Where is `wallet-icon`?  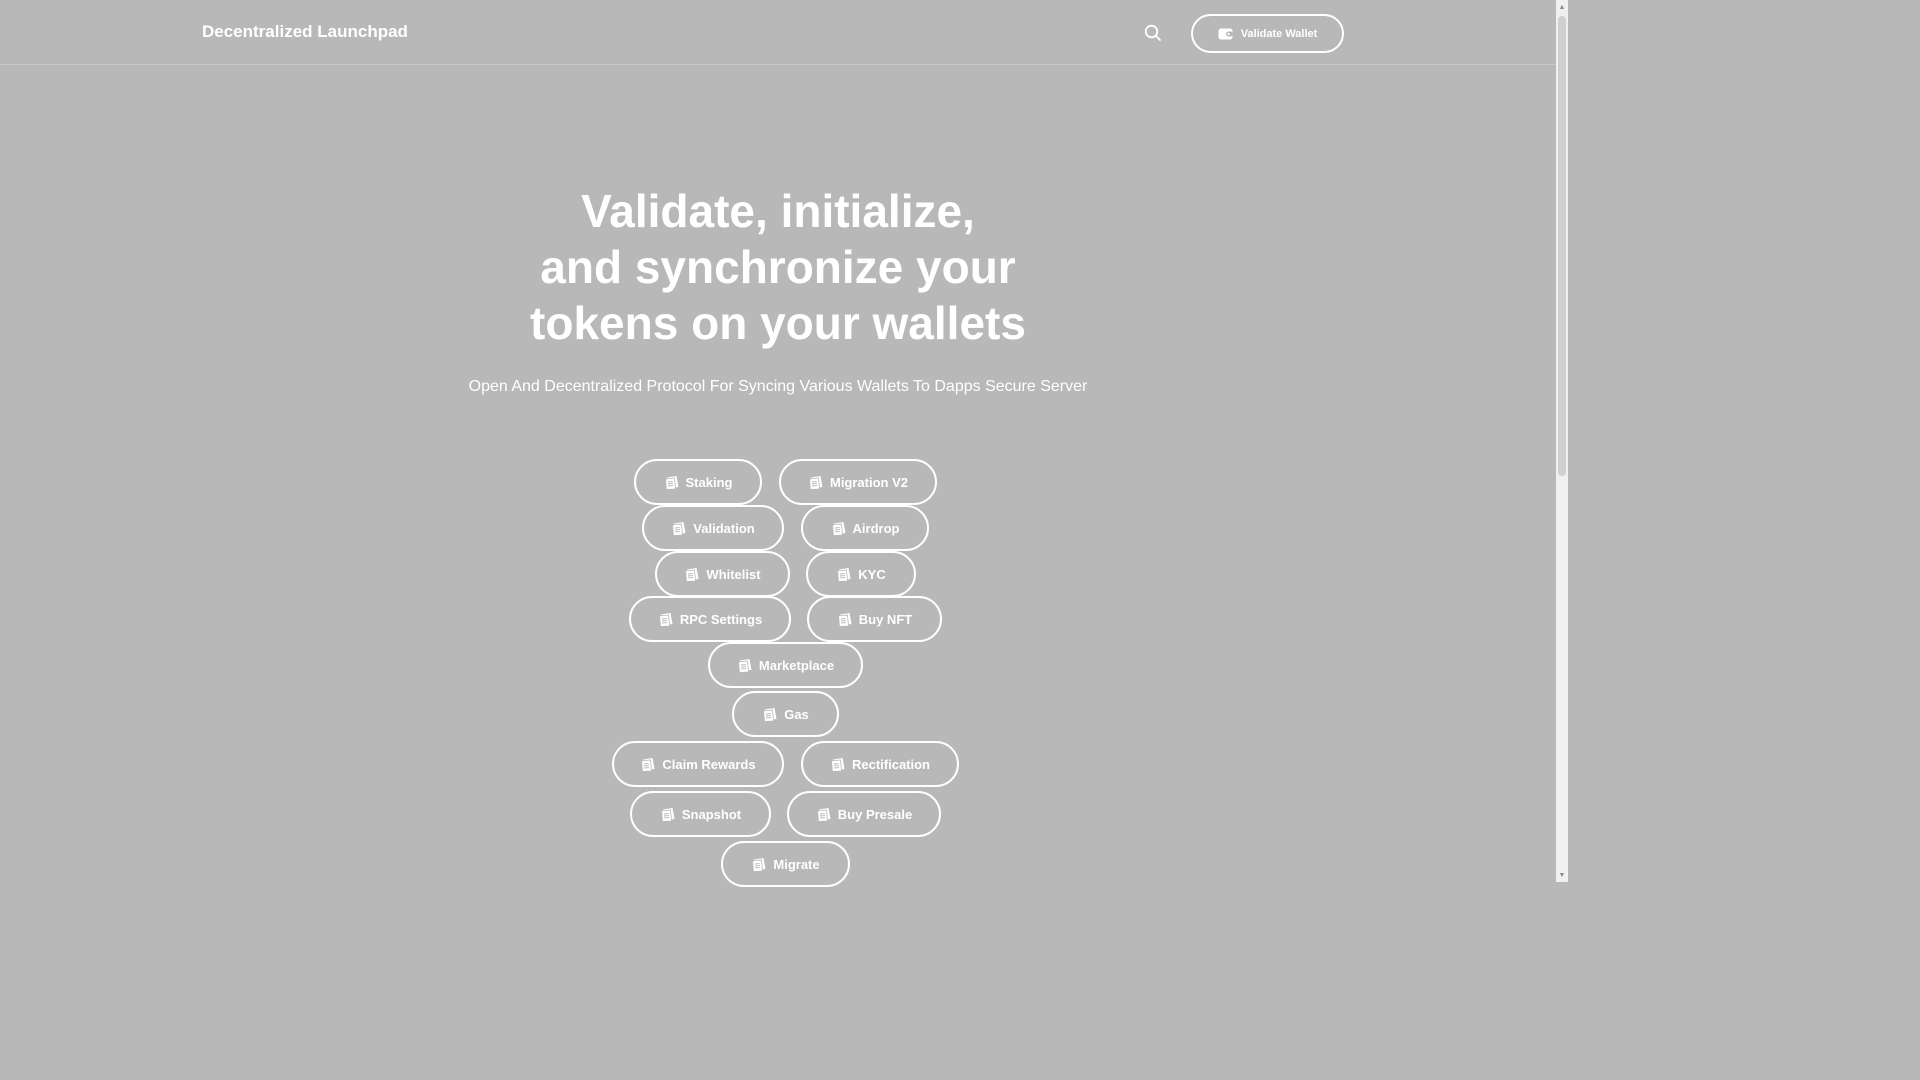 wallet-icon is located at coordinates (1225, 33).